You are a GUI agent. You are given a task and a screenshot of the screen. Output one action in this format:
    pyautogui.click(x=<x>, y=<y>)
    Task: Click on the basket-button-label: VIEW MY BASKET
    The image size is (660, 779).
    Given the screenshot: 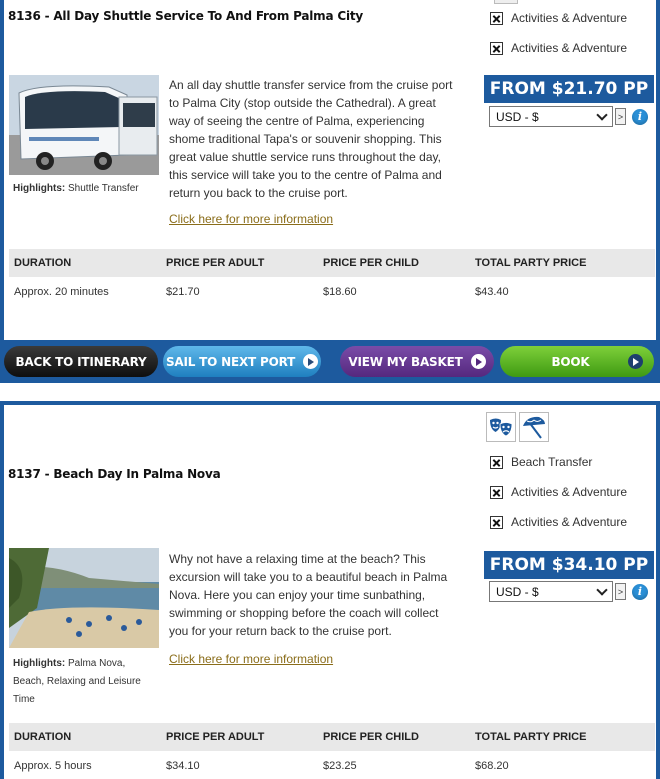 What is the action you would take?
    pyautogui.click(x=405, y=361)
    